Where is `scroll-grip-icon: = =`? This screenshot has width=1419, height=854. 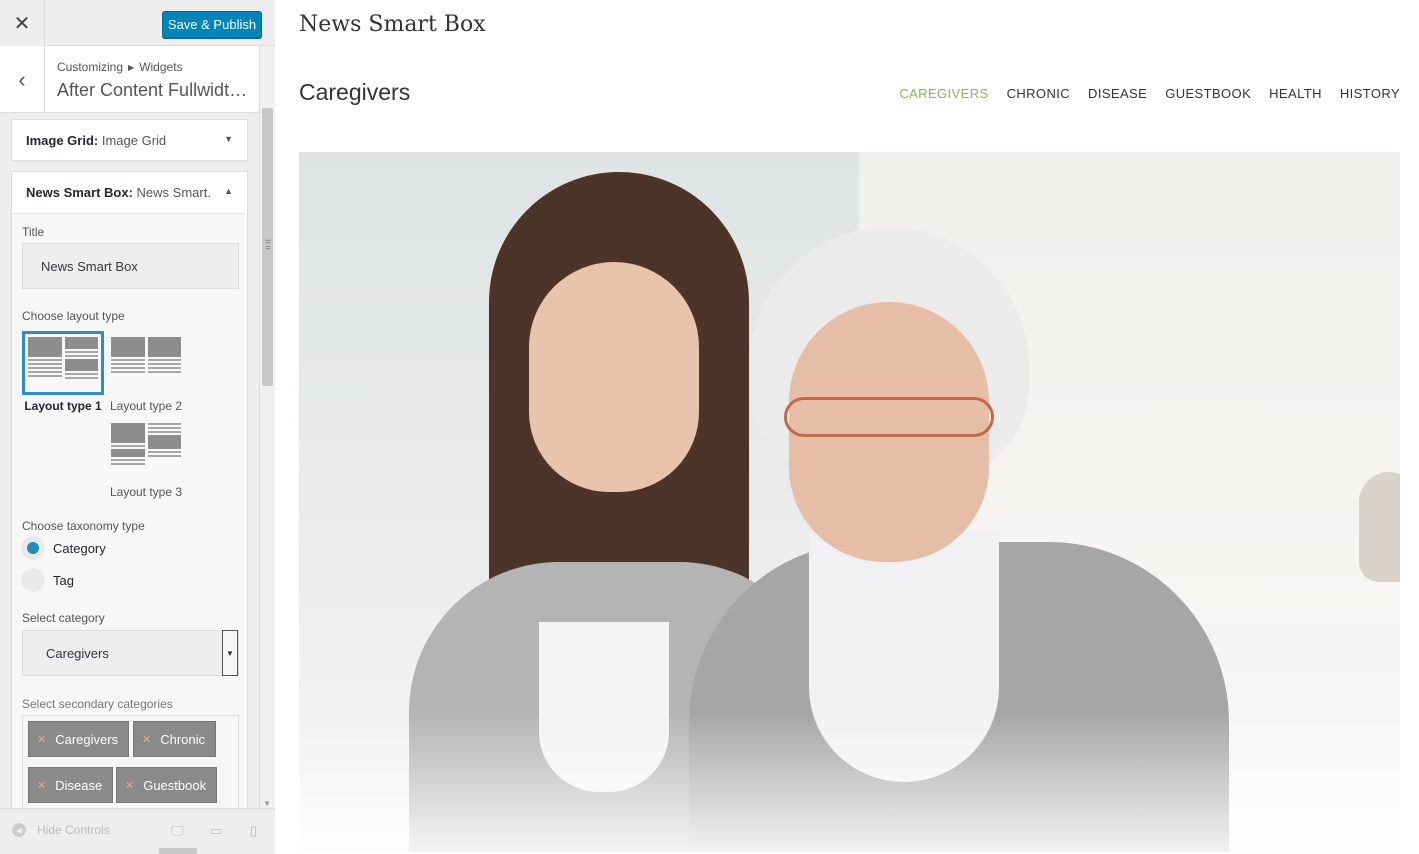
scroll-grip-icon: = = is located at coordinates (268, 245).